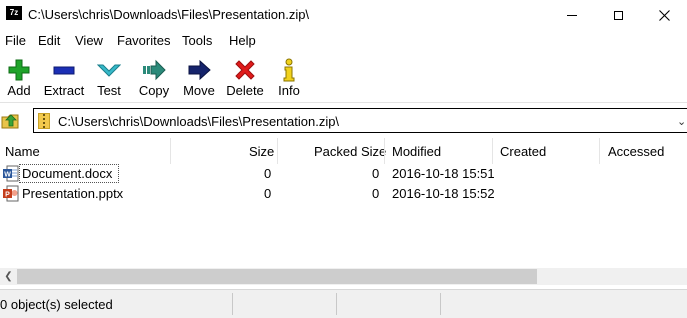  Describe the element at coordinates (64, 70) in the screenshot. I see `minus-icon` at that location.